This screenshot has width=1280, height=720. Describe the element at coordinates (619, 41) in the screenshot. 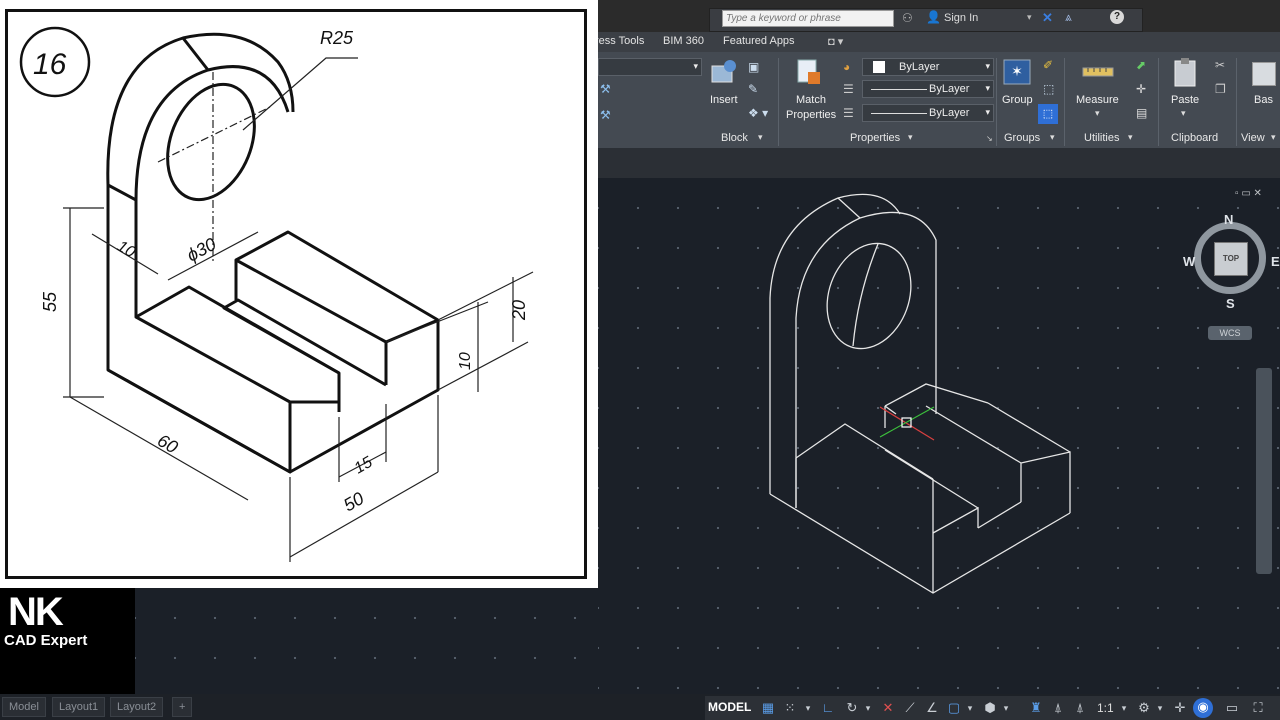

I see `tab-express-tools: ress Tools` at that location.